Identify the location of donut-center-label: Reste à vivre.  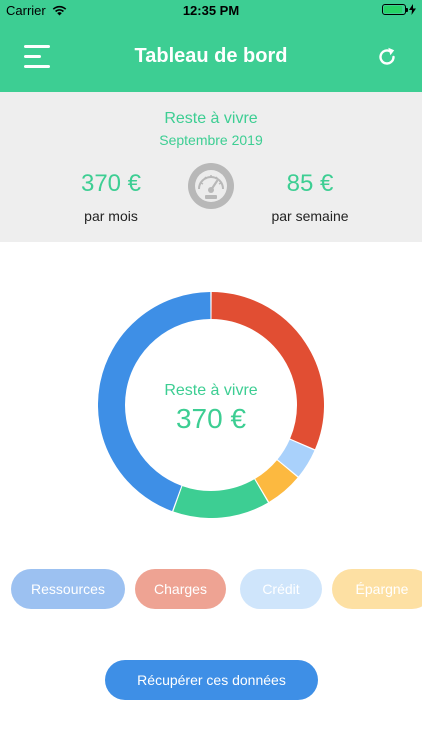
(211, 390).